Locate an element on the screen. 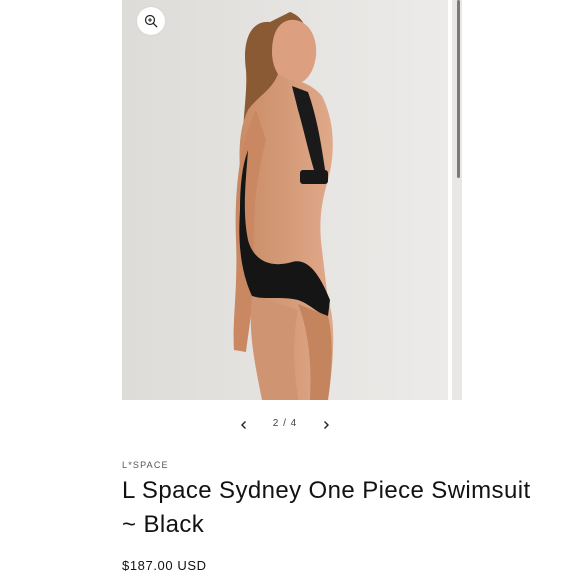  previous-slide-button is located at coordinates (244, 425).